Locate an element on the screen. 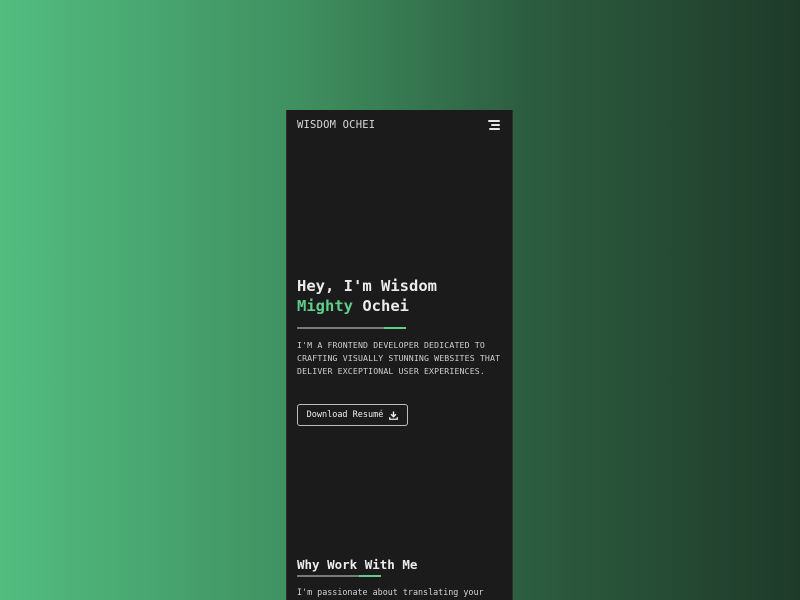 The image size is (800, 600). hero-title: Hey, I'm Wisdom Mighty Ochei is located at coordinates (367, 296).